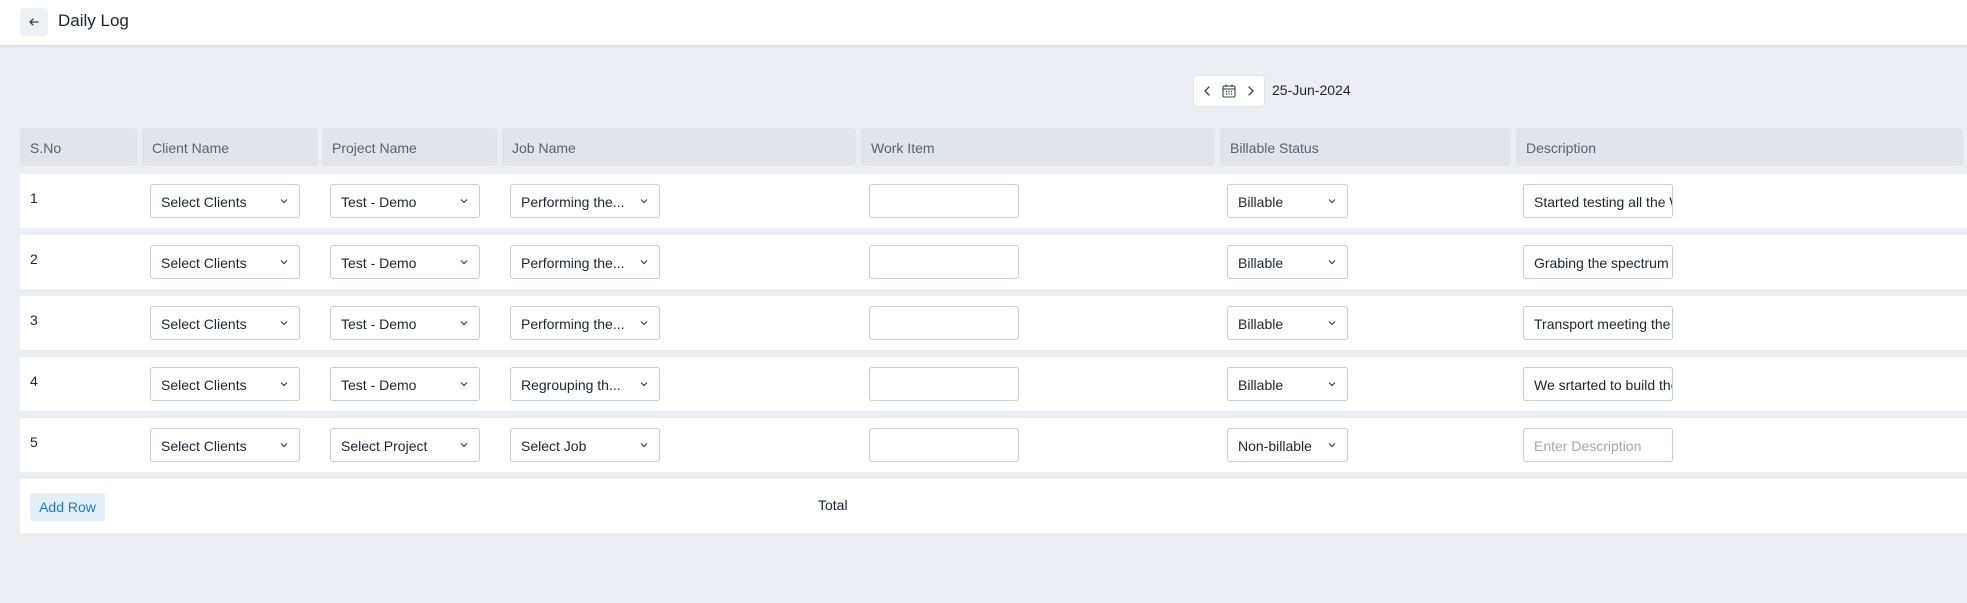  I want to click on back-button, so click(34, 22).